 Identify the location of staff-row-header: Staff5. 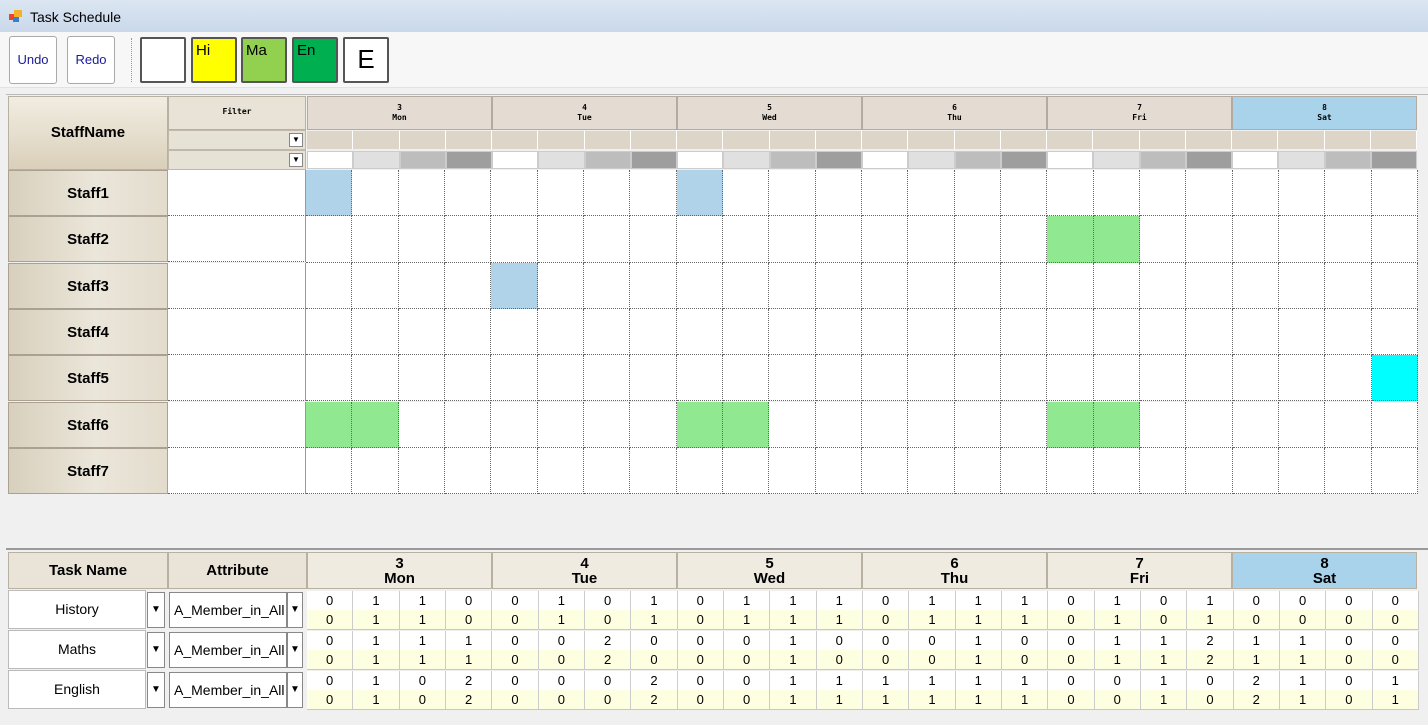
(88, 378).